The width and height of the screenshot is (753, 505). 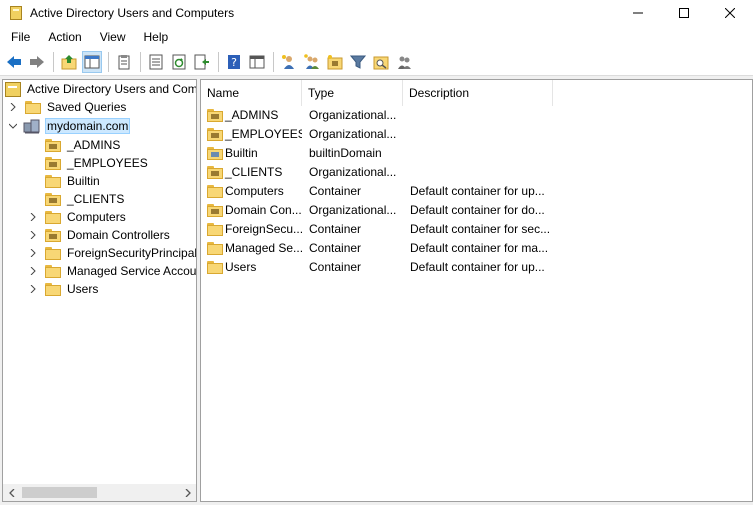 I want to click on tree-item: _CLIENTS, so click(x=76, y=199).